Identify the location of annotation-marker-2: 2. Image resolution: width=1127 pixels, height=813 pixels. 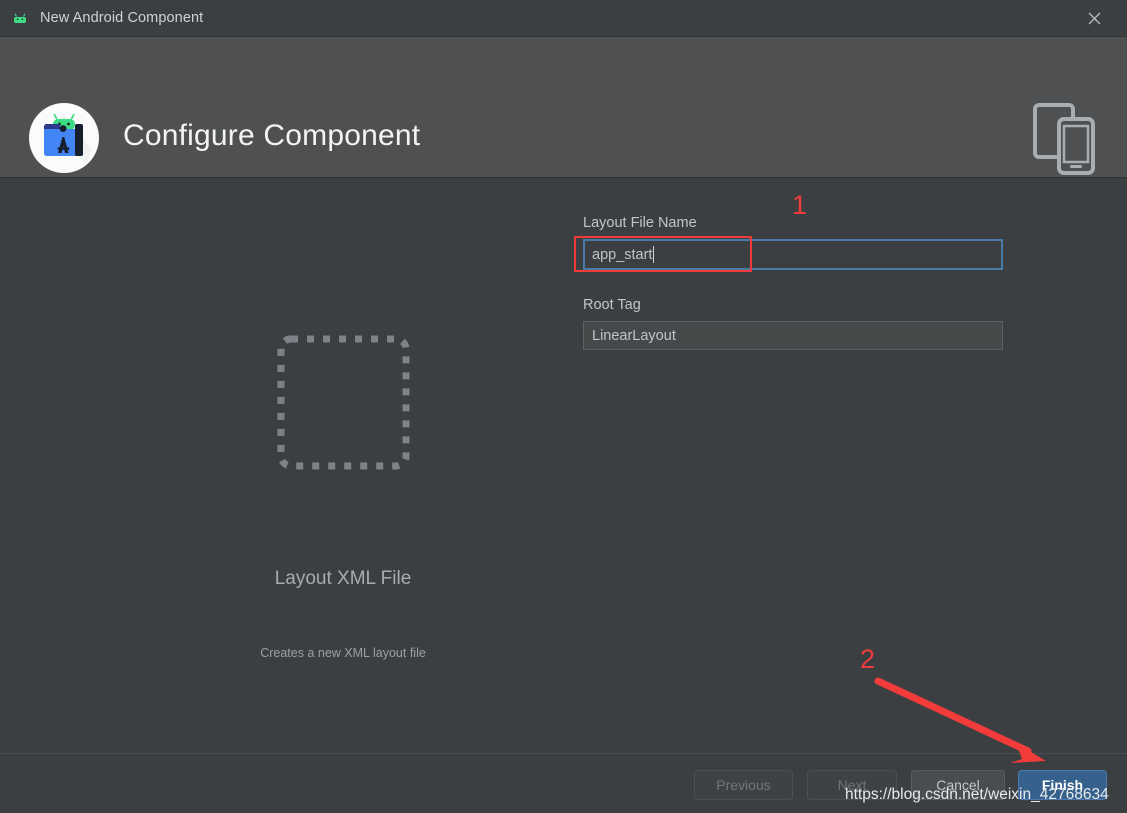
(868, 659).